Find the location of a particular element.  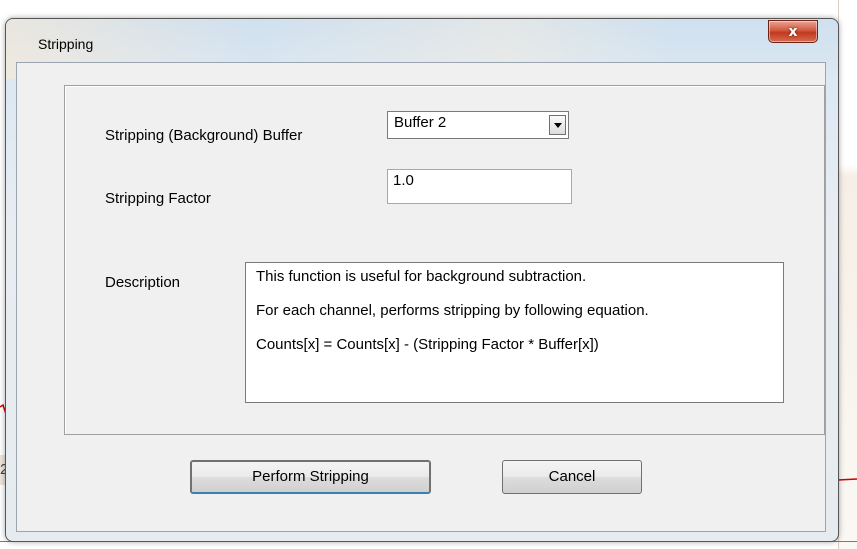

close-icon: x is located at coordinates (793, 31).